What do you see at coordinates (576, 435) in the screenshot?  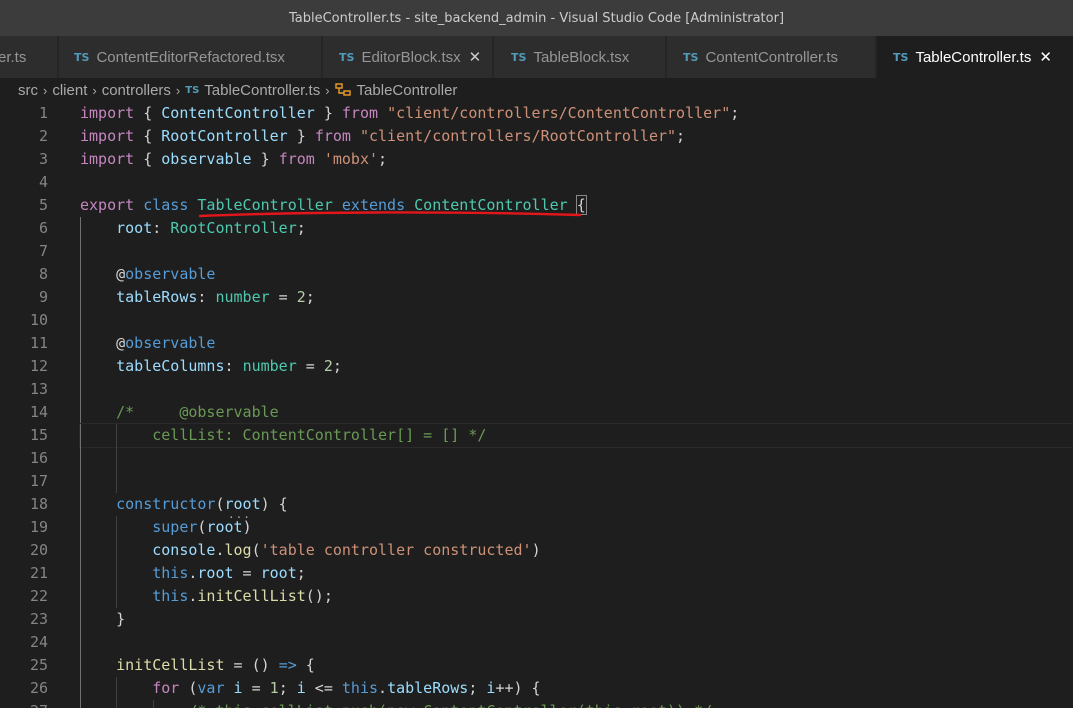 I see `code-content: cellList: ContentController[] = [] */` at bounding box center [576, 435].